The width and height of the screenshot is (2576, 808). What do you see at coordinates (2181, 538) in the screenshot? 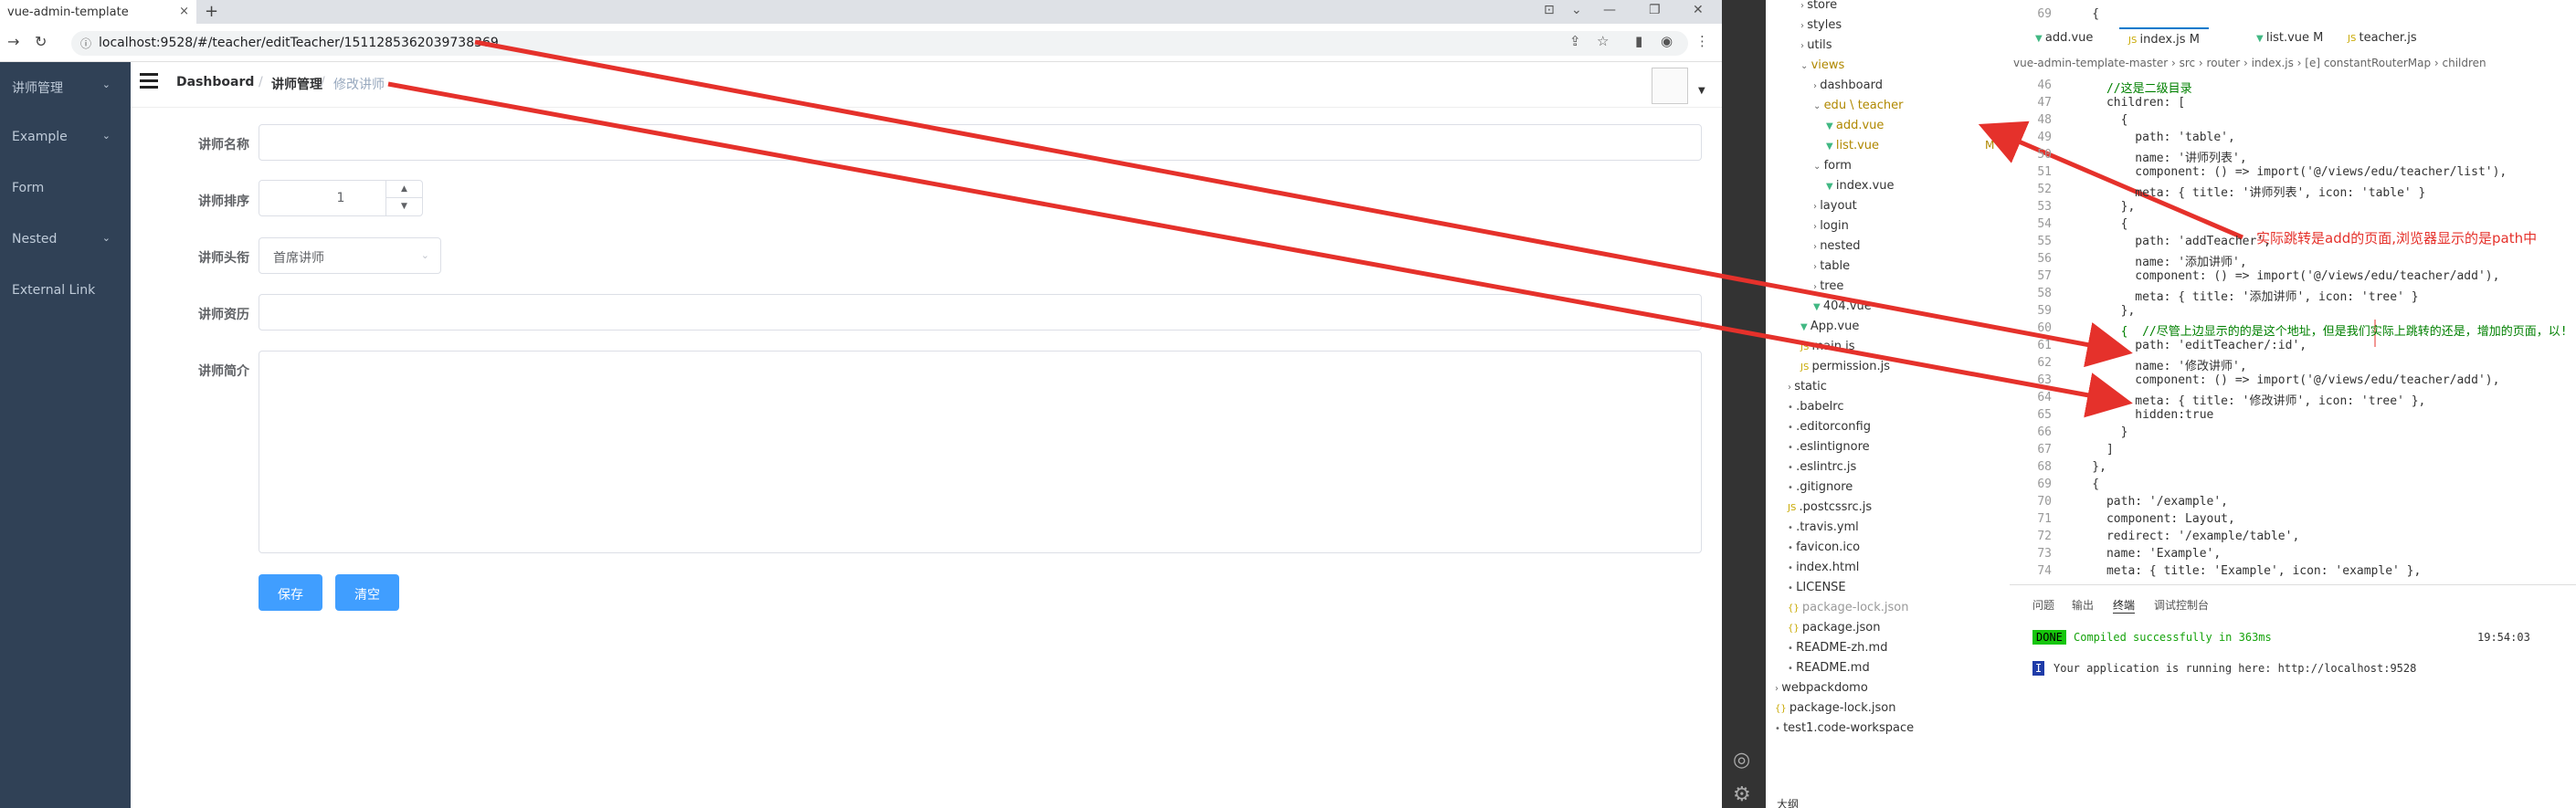
I see `code-line: redirect: '/example/table',` at bounding box center [2181, 538].